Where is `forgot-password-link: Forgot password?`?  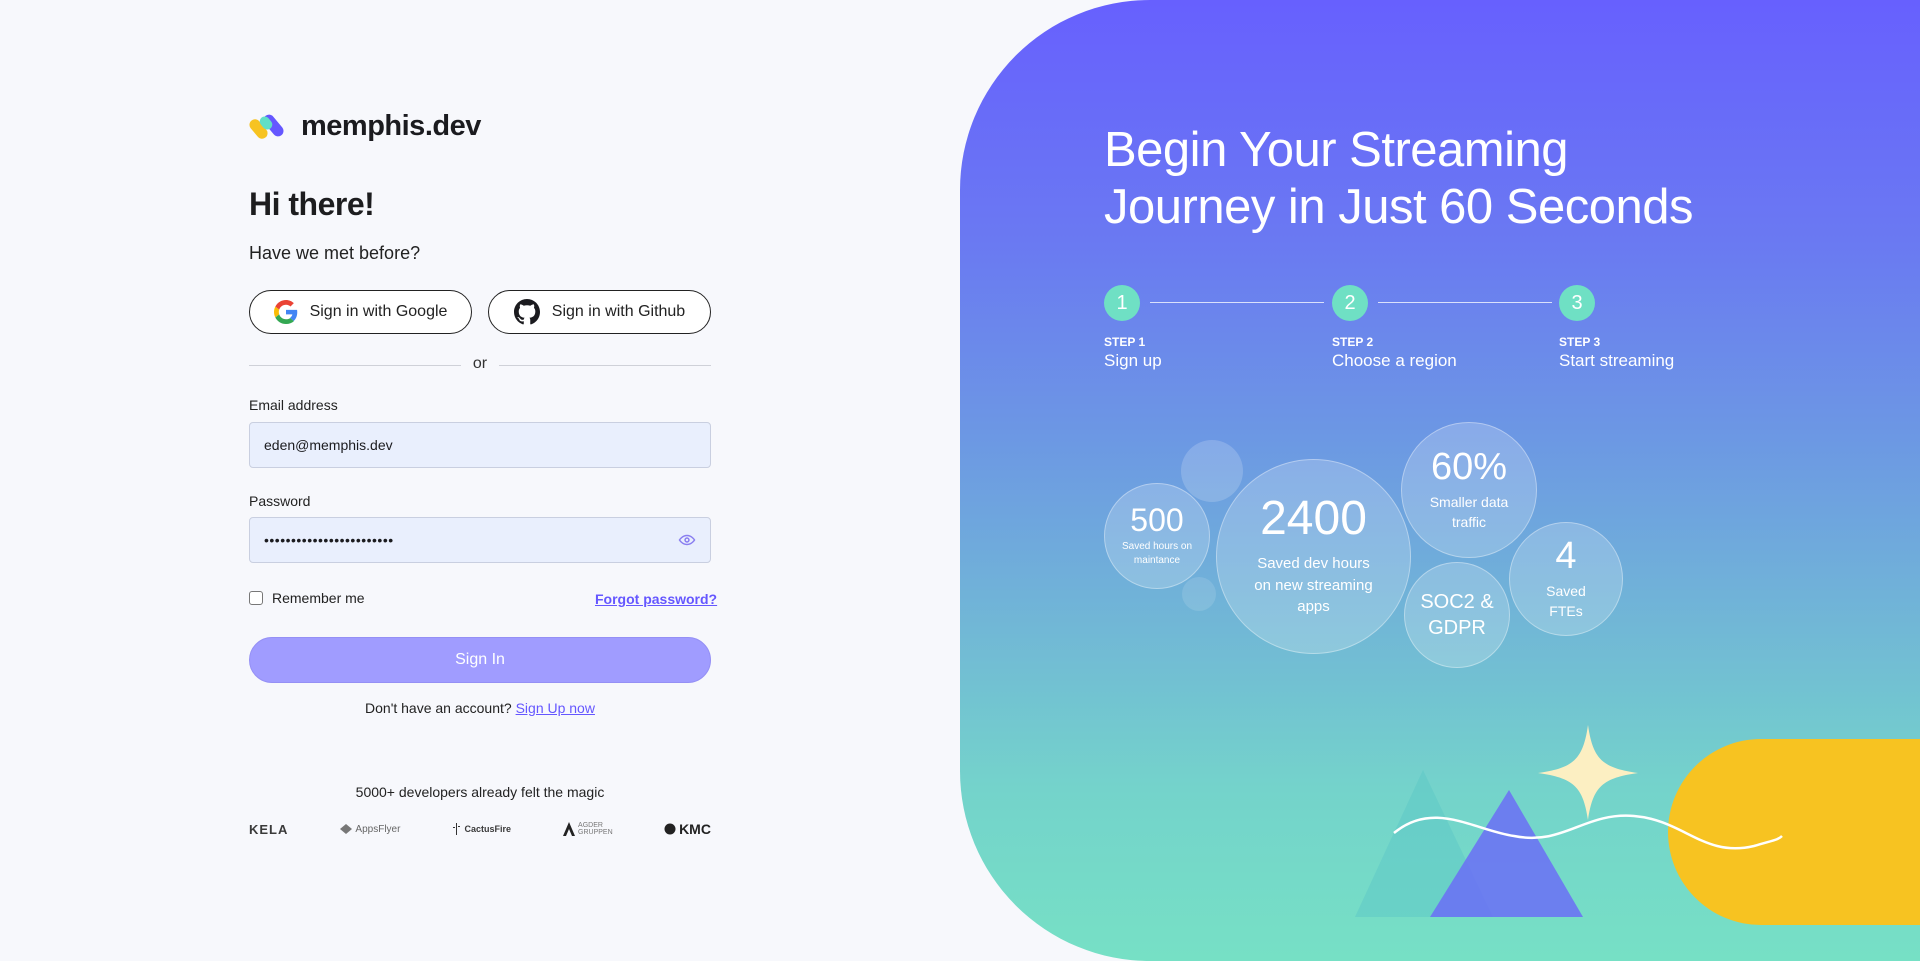 forgot-password-link: Forgot password? is located at coordinates (656, 599).